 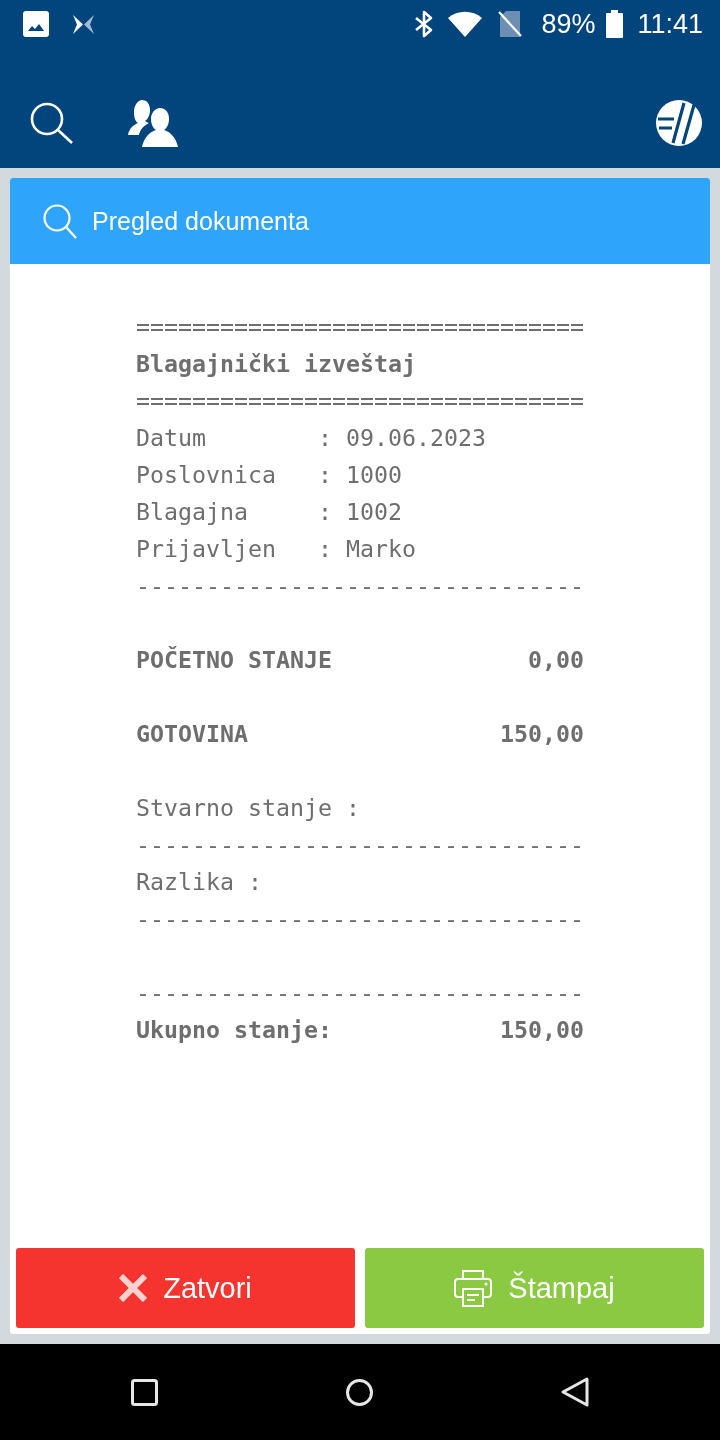 I want to click on field-value: 09.06.2023, so click(x=415, y=438).